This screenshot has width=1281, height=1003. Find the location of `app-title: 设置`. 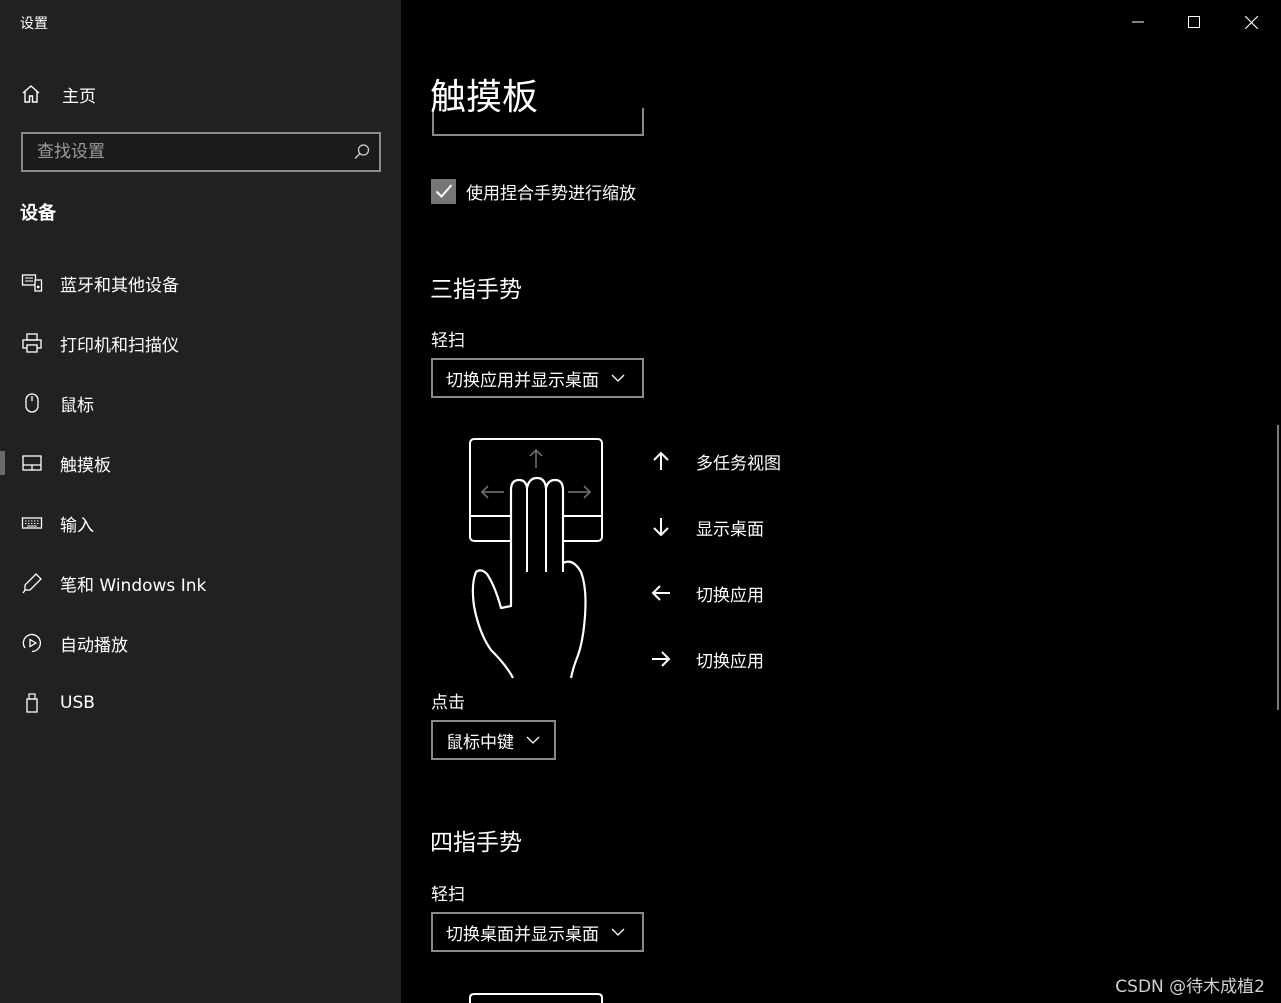

app-title: 设置 is located at coordinates (34, 24).